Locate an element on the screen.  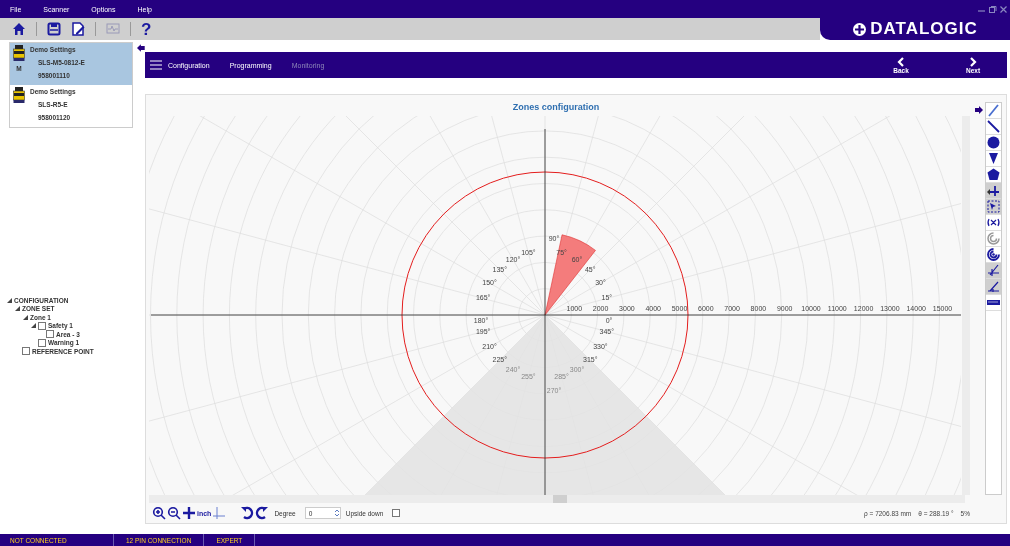
chevron-left-icon is located at coordinates (901, 61).